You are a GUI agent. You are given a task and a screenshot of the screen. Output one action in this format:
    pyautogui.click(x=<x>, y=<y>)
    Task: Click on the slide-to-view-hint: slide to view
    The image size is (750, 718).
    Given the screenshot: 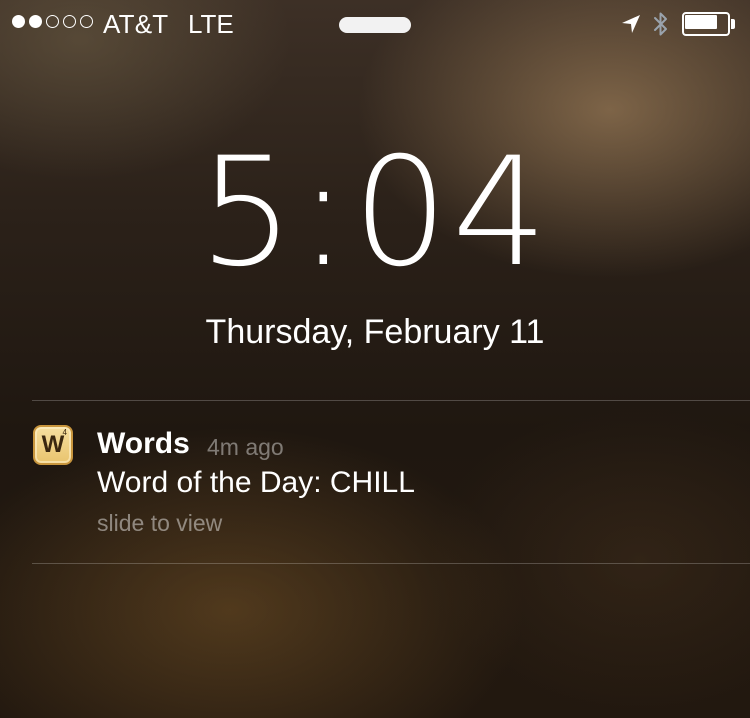 What is the action you would take?
    pyautogui.click(x=159, y=523)
    